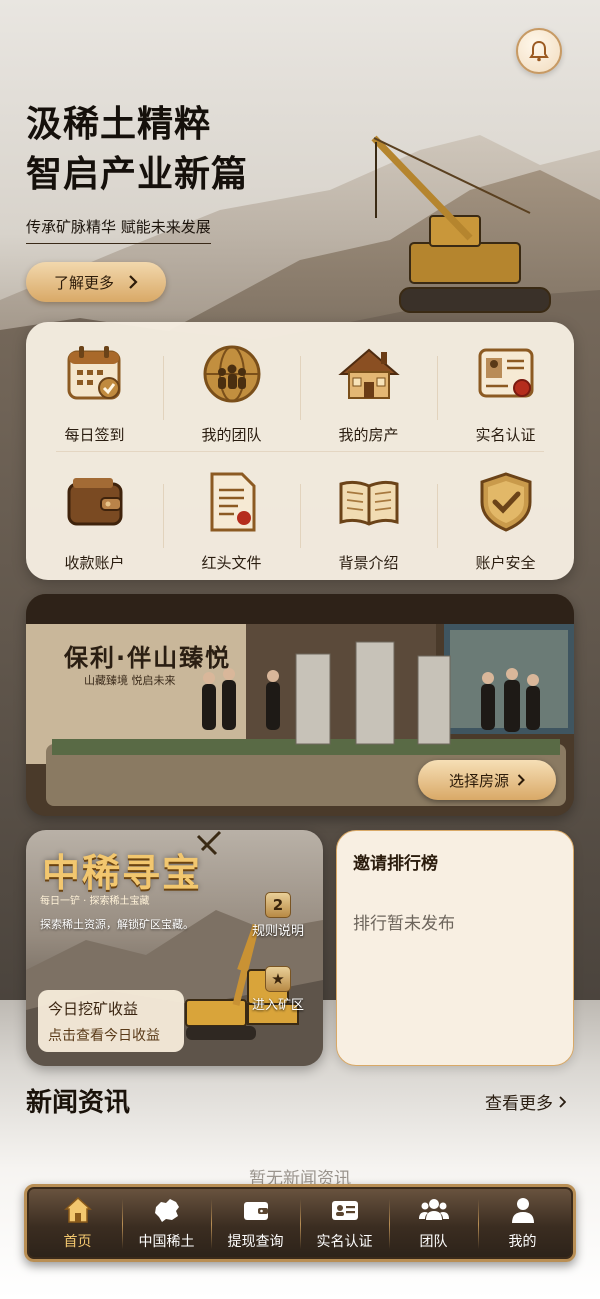 This screenshot has height=1299, width=600. Describe the element at coordinates (137, 150) in the screenshot. I see `hero-title: 汲稀土精粹 智启产业新篇` at that location.